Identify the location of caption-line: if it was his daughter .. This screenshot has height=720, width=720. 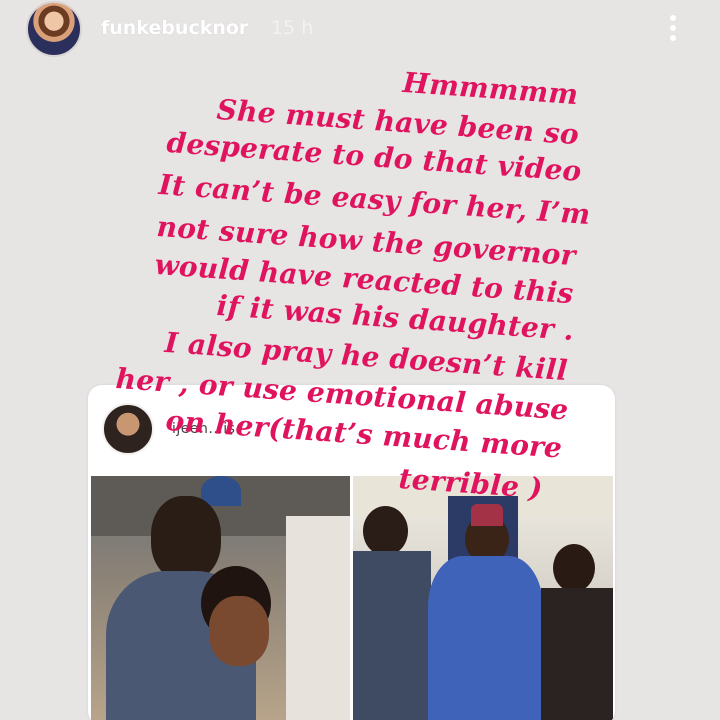
(395, 318).